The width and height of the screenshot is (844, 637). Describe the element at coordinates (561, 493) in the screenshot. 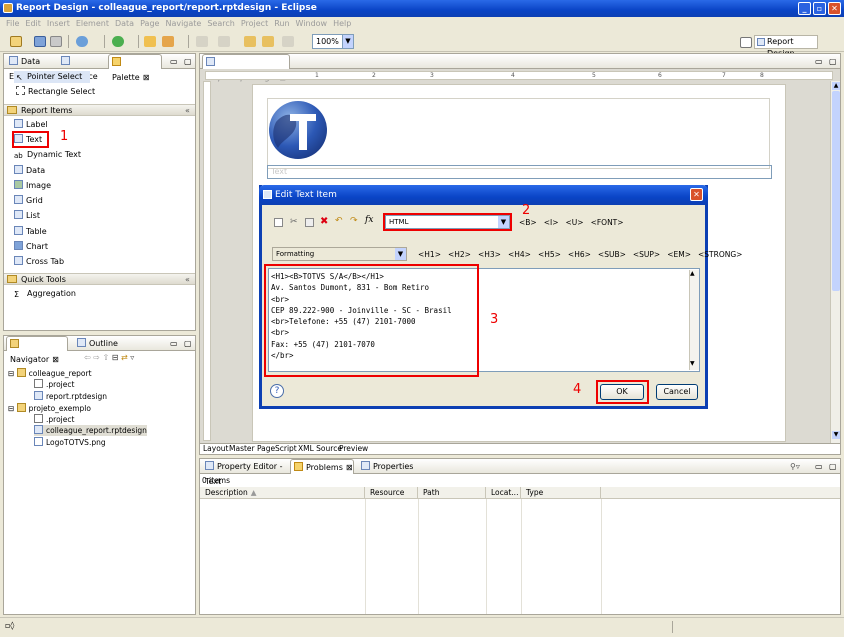

I see `column-type: Type` at that location.